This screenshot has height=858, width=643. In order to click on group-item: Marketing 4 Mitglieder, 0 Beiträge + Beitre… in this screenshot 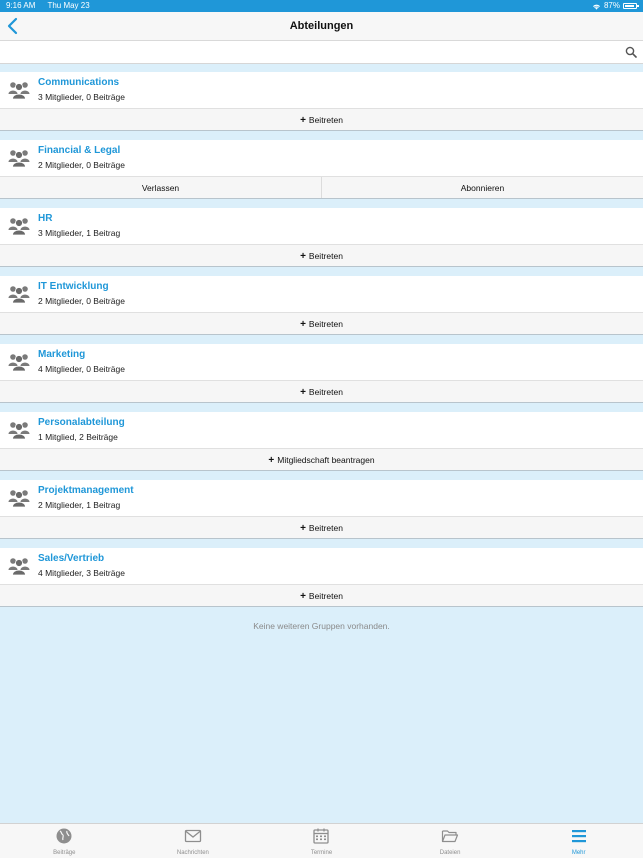, I will do `click(321, 370)`.